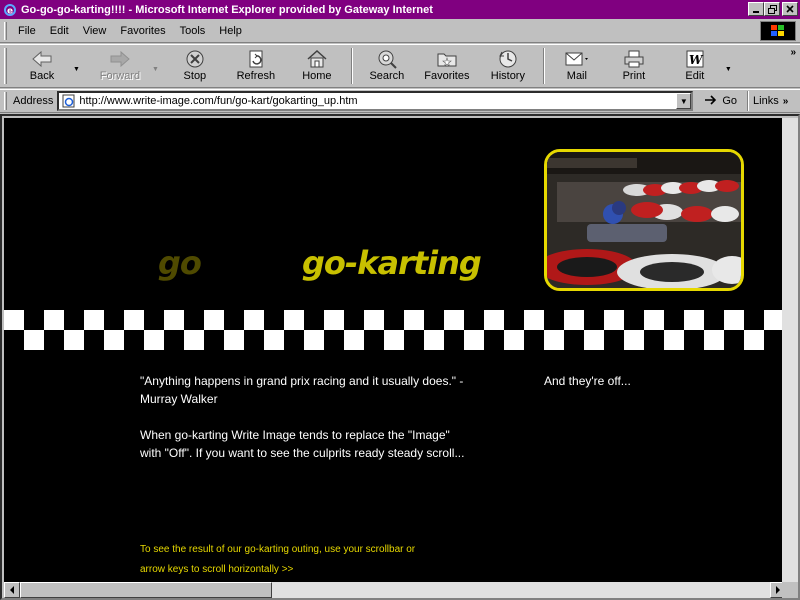  Describe the element at coordinates (317, 59) in the screenshot. I see `home-icon` at that location.